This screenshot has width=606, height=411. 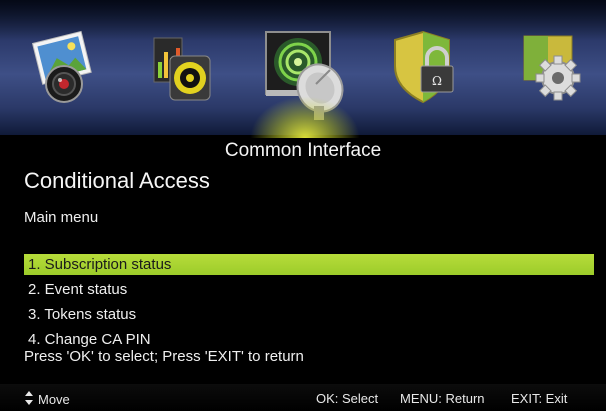 What do you see at coordinates (303, 150) in the screenshot?
I see `section-title: Common Interface` at bounding box center [303, 150].